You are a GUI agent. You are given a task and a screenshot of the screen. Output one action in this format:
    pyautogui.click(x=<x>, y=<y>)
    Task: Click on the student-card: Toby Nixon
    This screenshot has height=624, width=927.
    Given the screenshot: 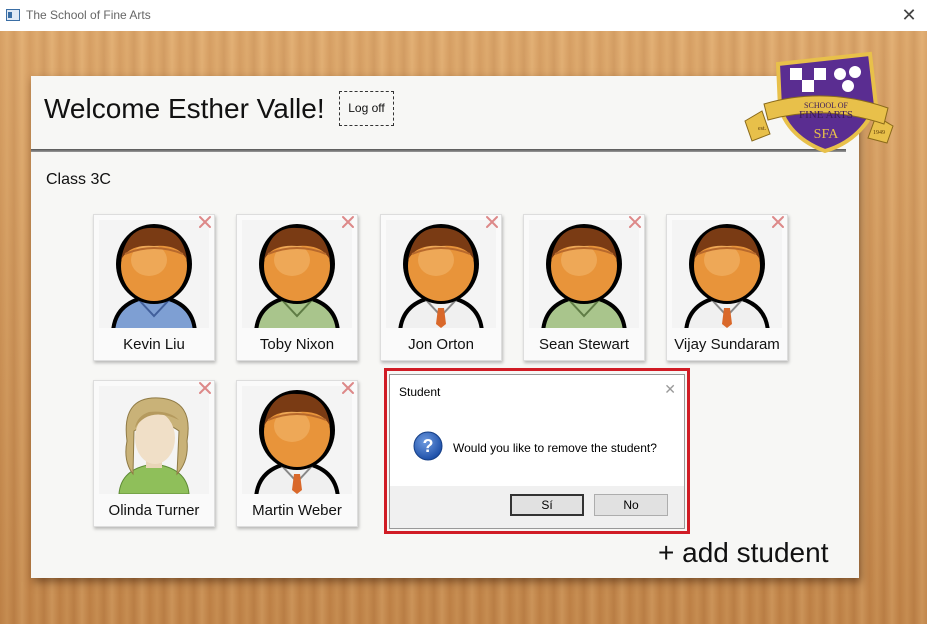 What is the action you would take?
    pyautogui.click(x=297, y=287)
    